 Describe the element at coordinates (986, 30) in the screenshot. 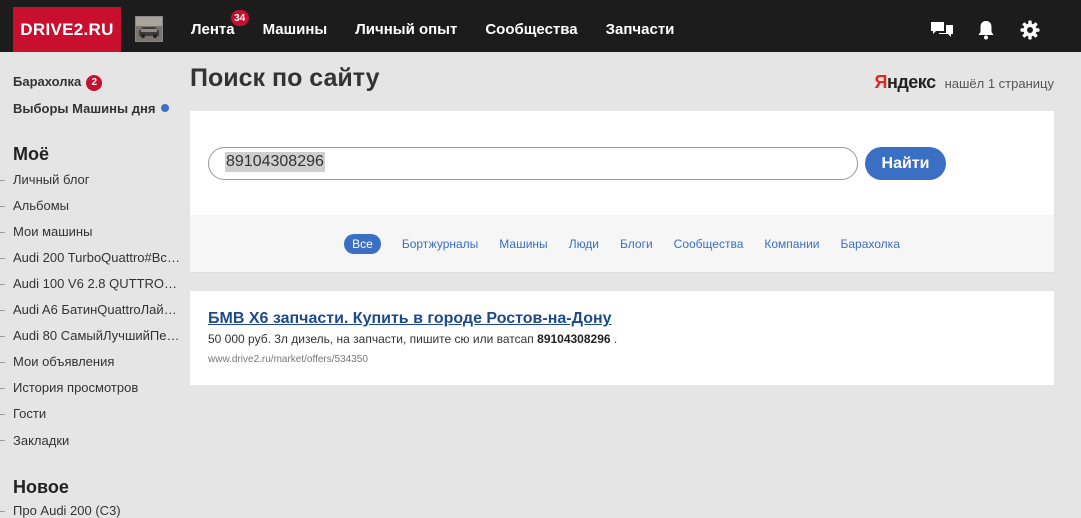

I see `bell-icon` at that location.